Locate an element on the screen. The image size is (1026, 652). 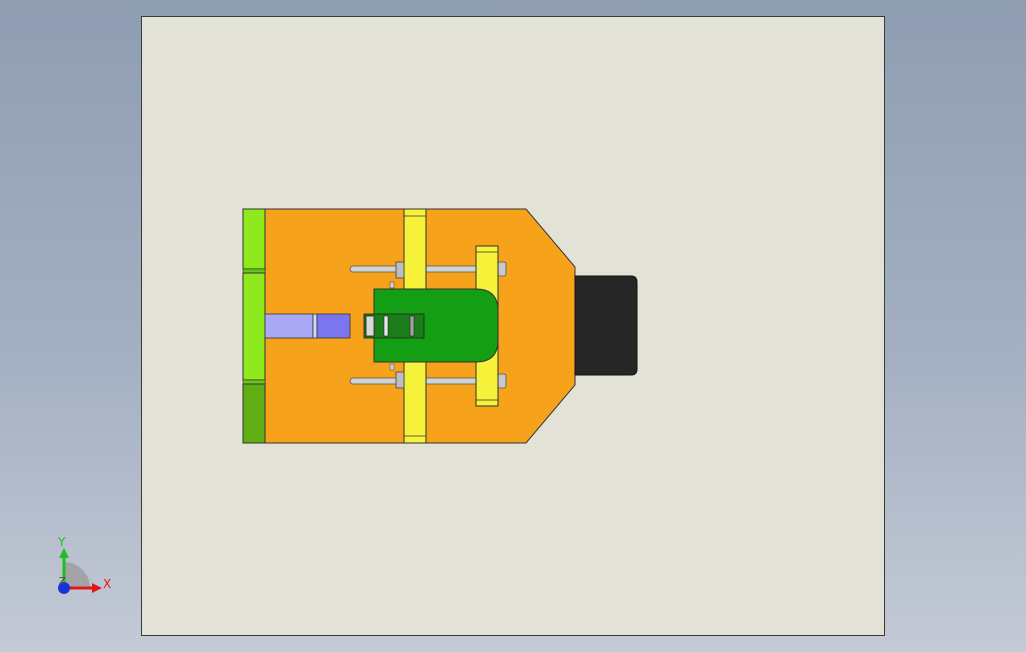
z-axis-label: Z is located at coordinates (62, 581).